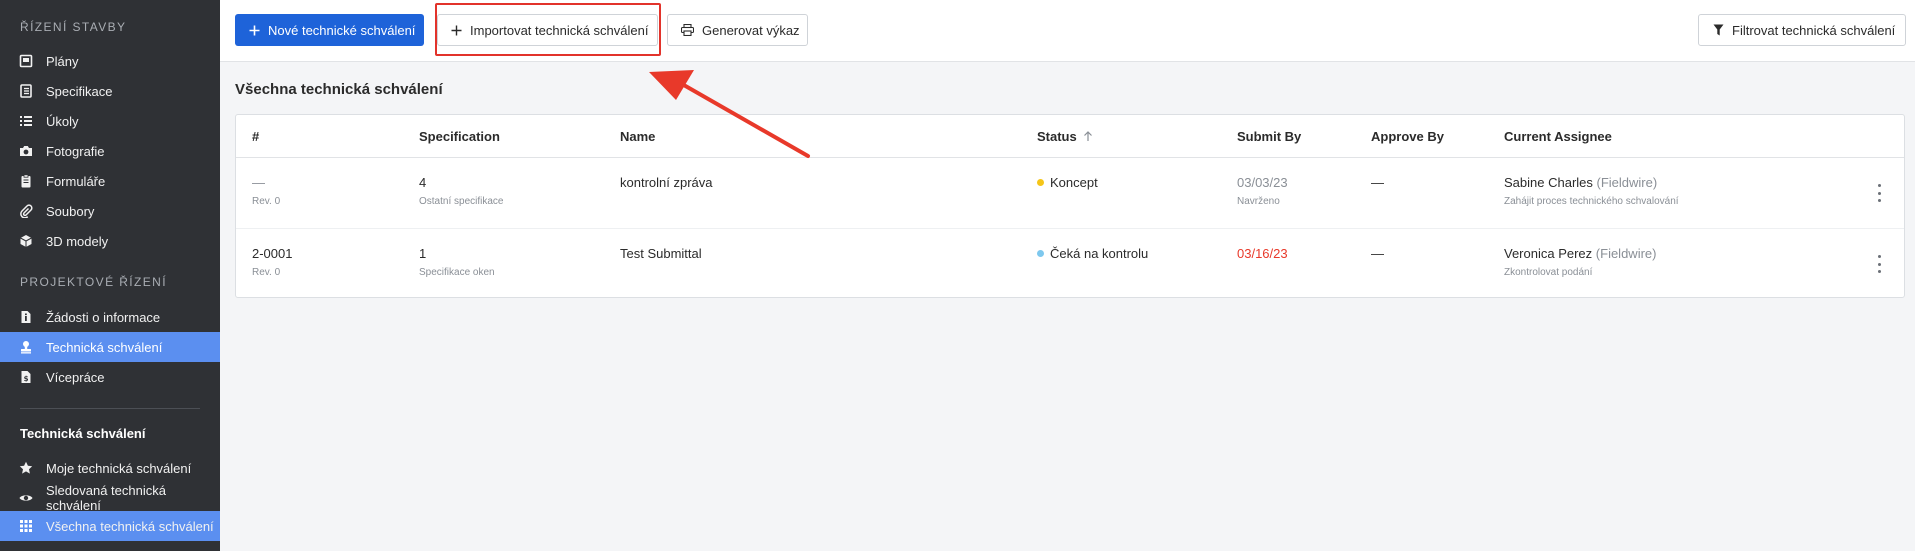  I want to click on cell-submit-by: 03/03/23 Navrženo, so click(1262, 191).